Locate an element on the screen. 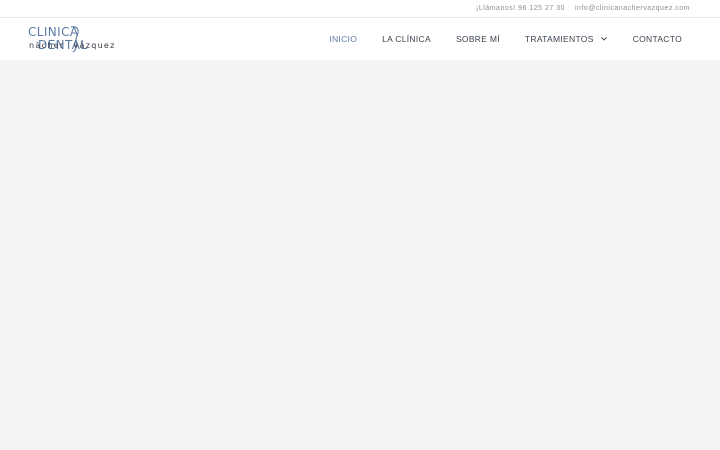  chevron-down-icon is located at coordinates (603, 39).